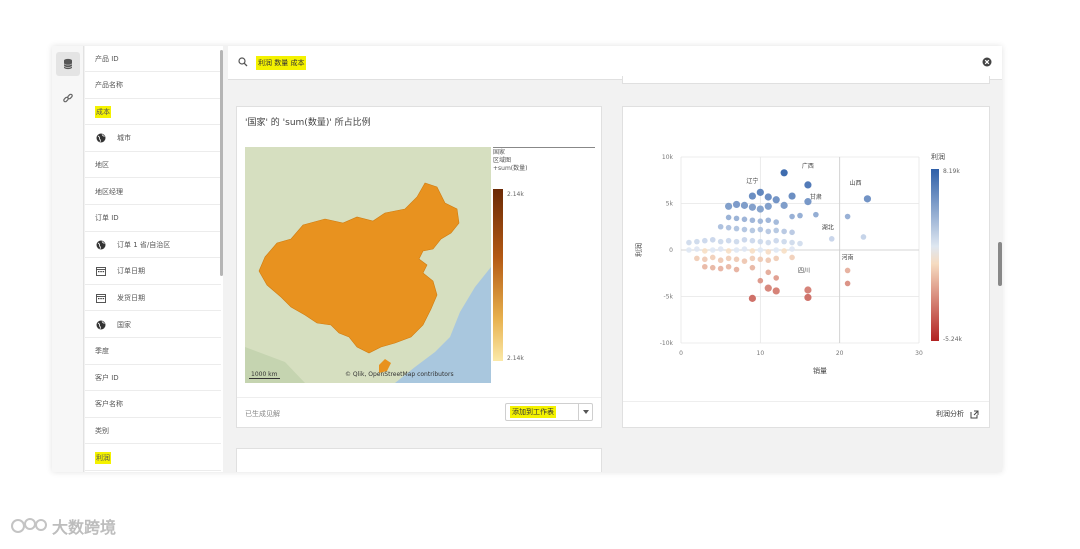 The height and width of the screenshot is (549, 1080). Describe the element at coordinates (153, 219) in the screenshot. I see `field-item: 订单 ID` at that location.